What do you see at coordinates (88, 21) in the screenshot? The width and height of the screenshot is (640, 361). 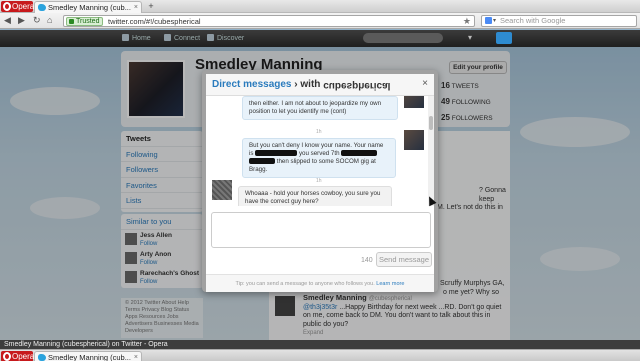 I see `trusted-label: Trusted` at bounding box center [88, 21].